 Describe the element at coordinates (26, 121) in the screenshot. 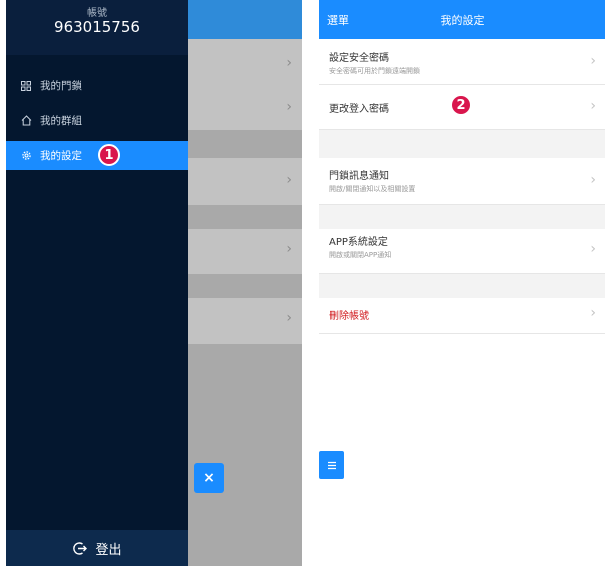

I see `home-icon` at that location.